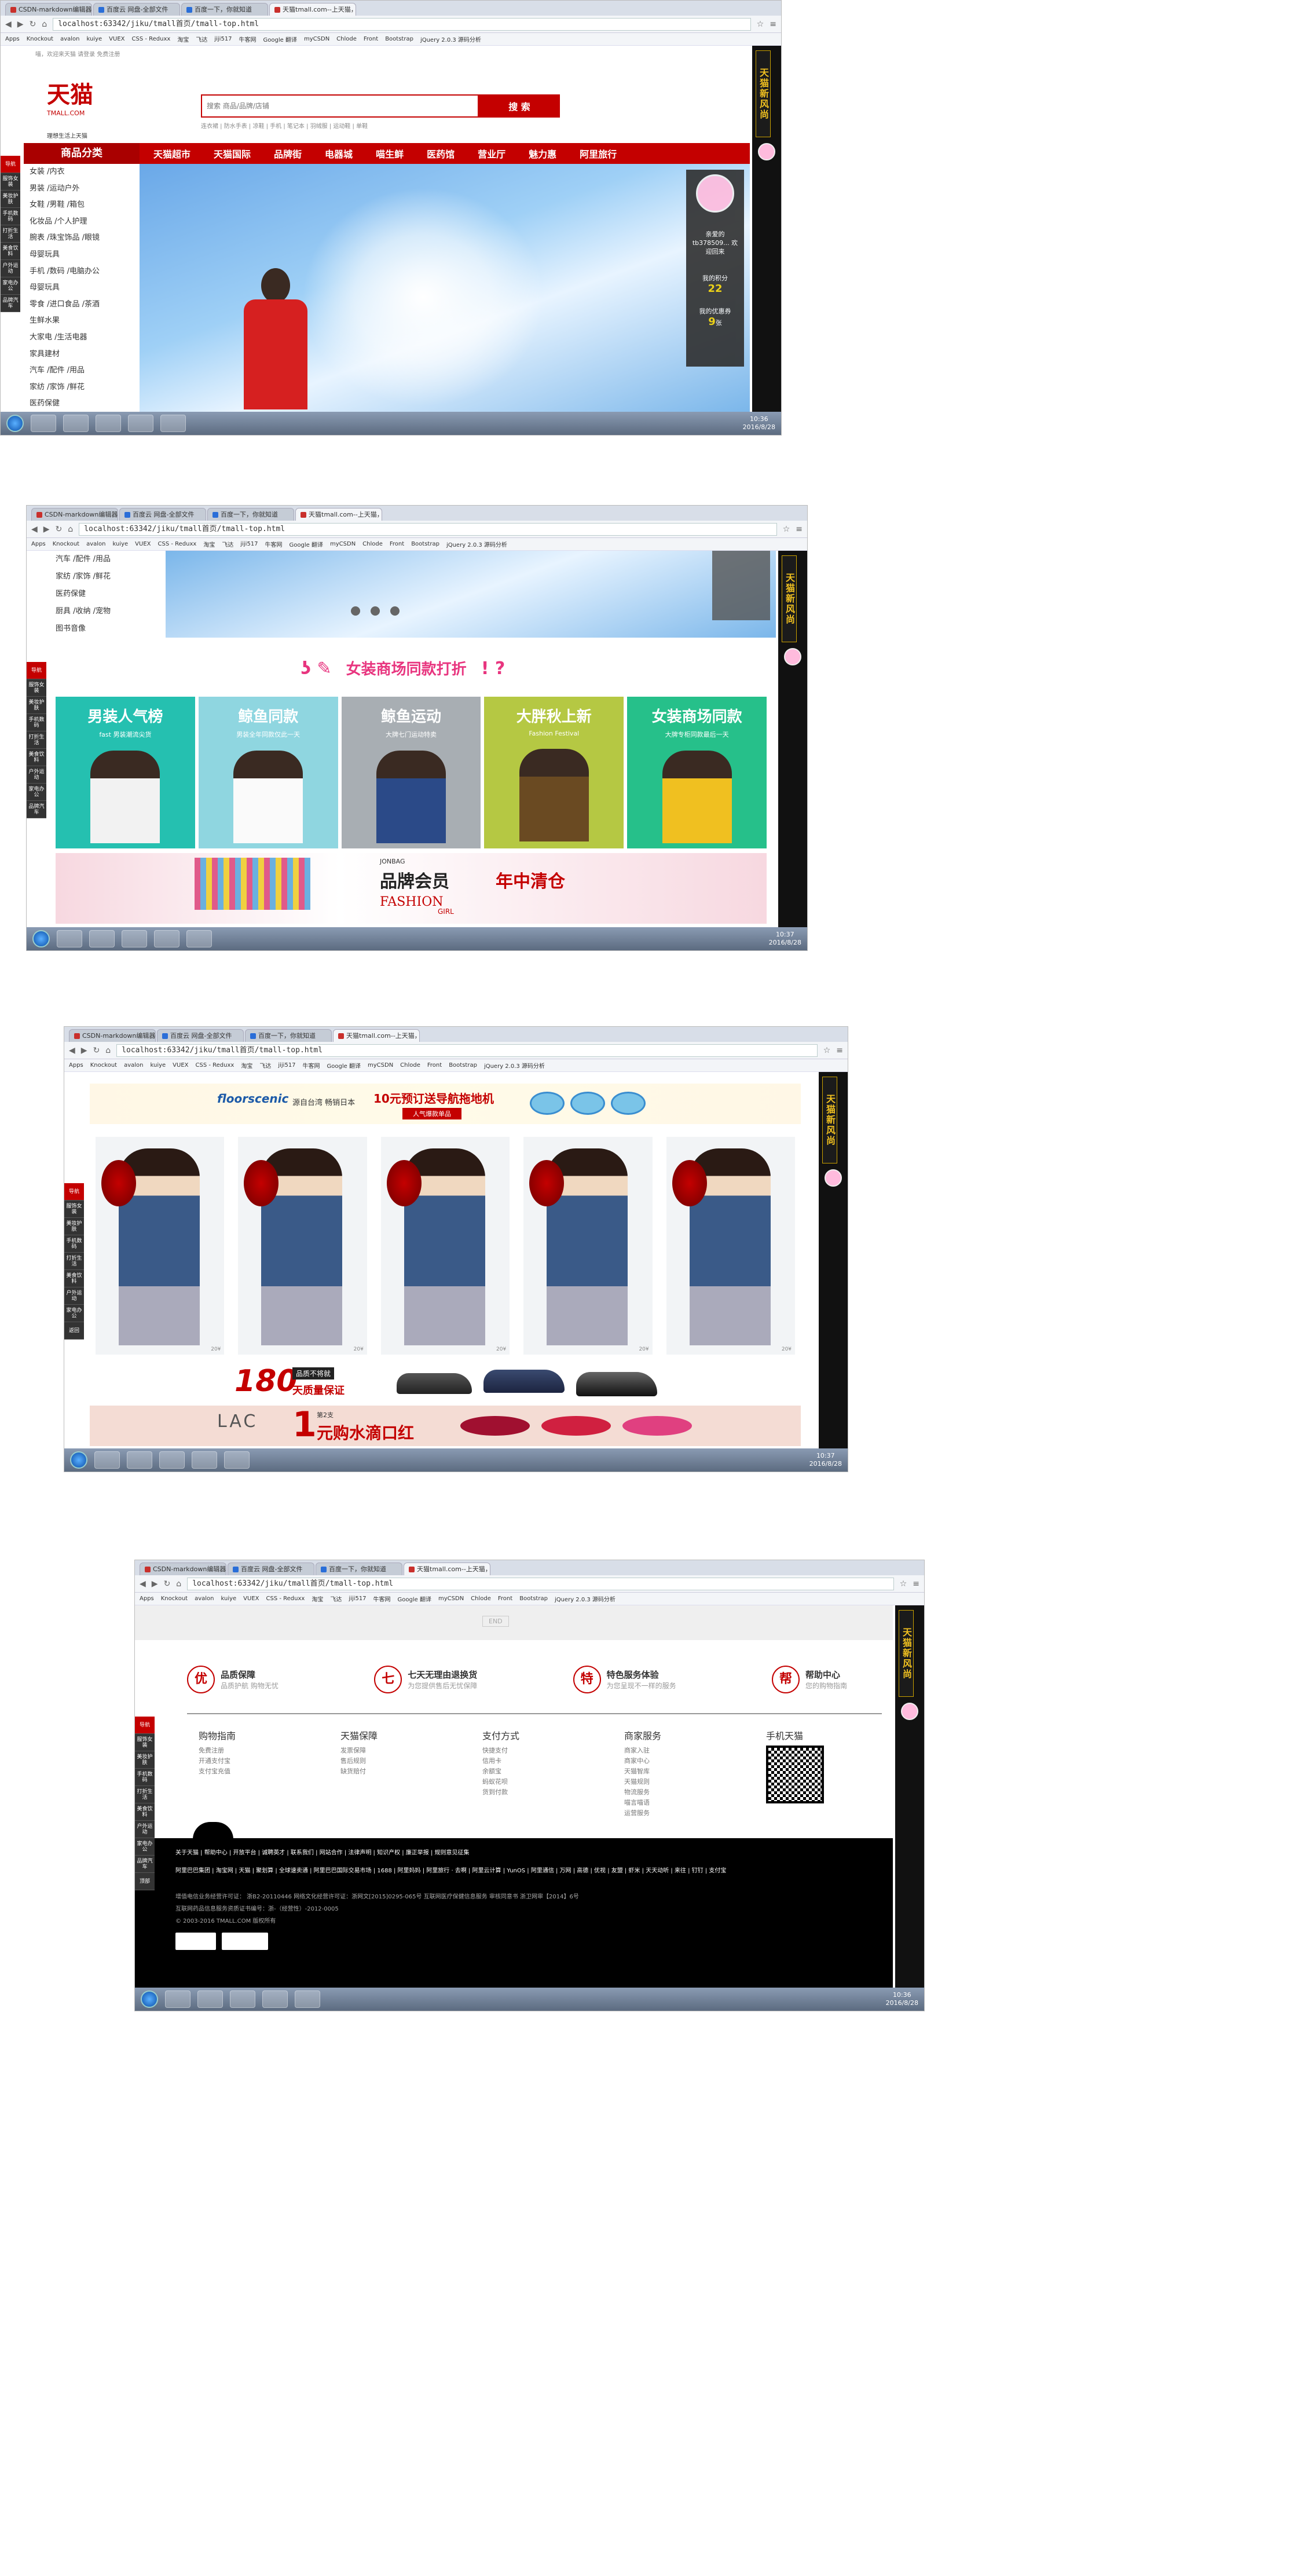 The image size is (1297, 2576). I want to click on floor-nav-item: 品牌汽车, so click(145, 1864).